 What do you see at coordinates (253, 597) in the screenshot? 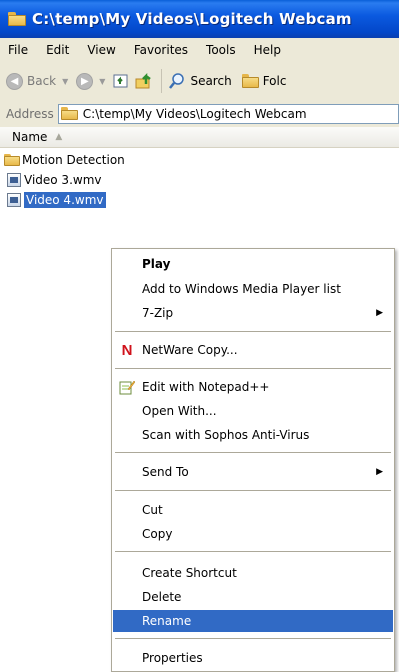
I see `menu-item-delete: Delete` at bounding box center [253, 597].